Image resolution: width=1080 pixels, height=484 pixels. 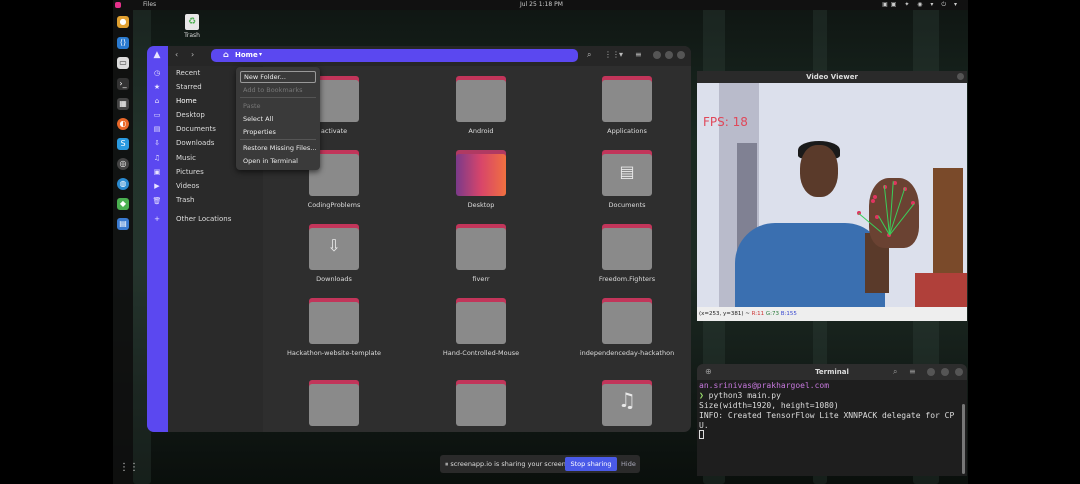 I want to click on back-icon: ‹, so click(x=176, y=54).